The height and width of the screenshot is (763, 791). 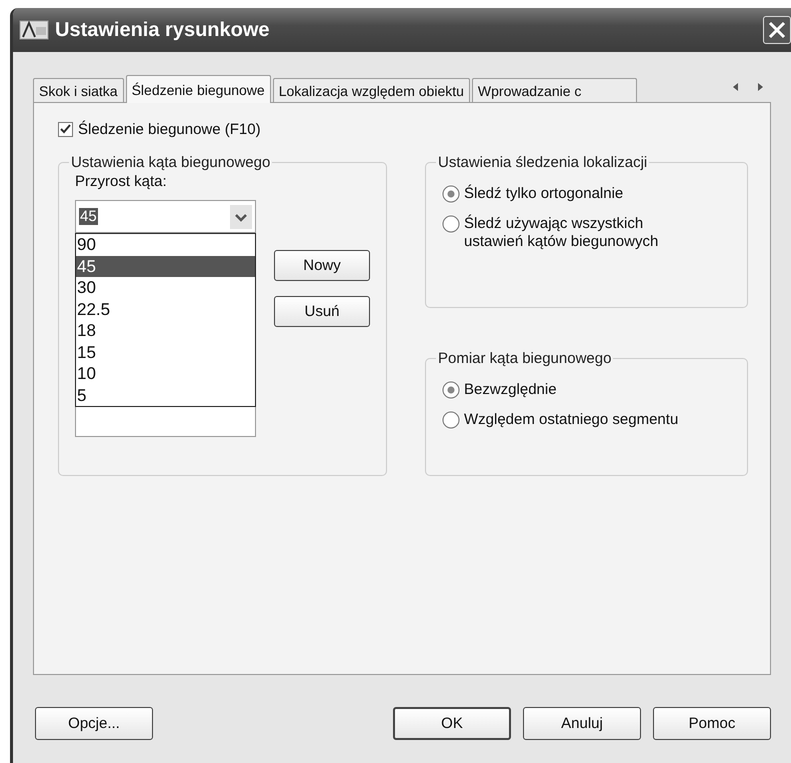 I want to click on tab: Skok i siatka, so click(x=78, y=90).